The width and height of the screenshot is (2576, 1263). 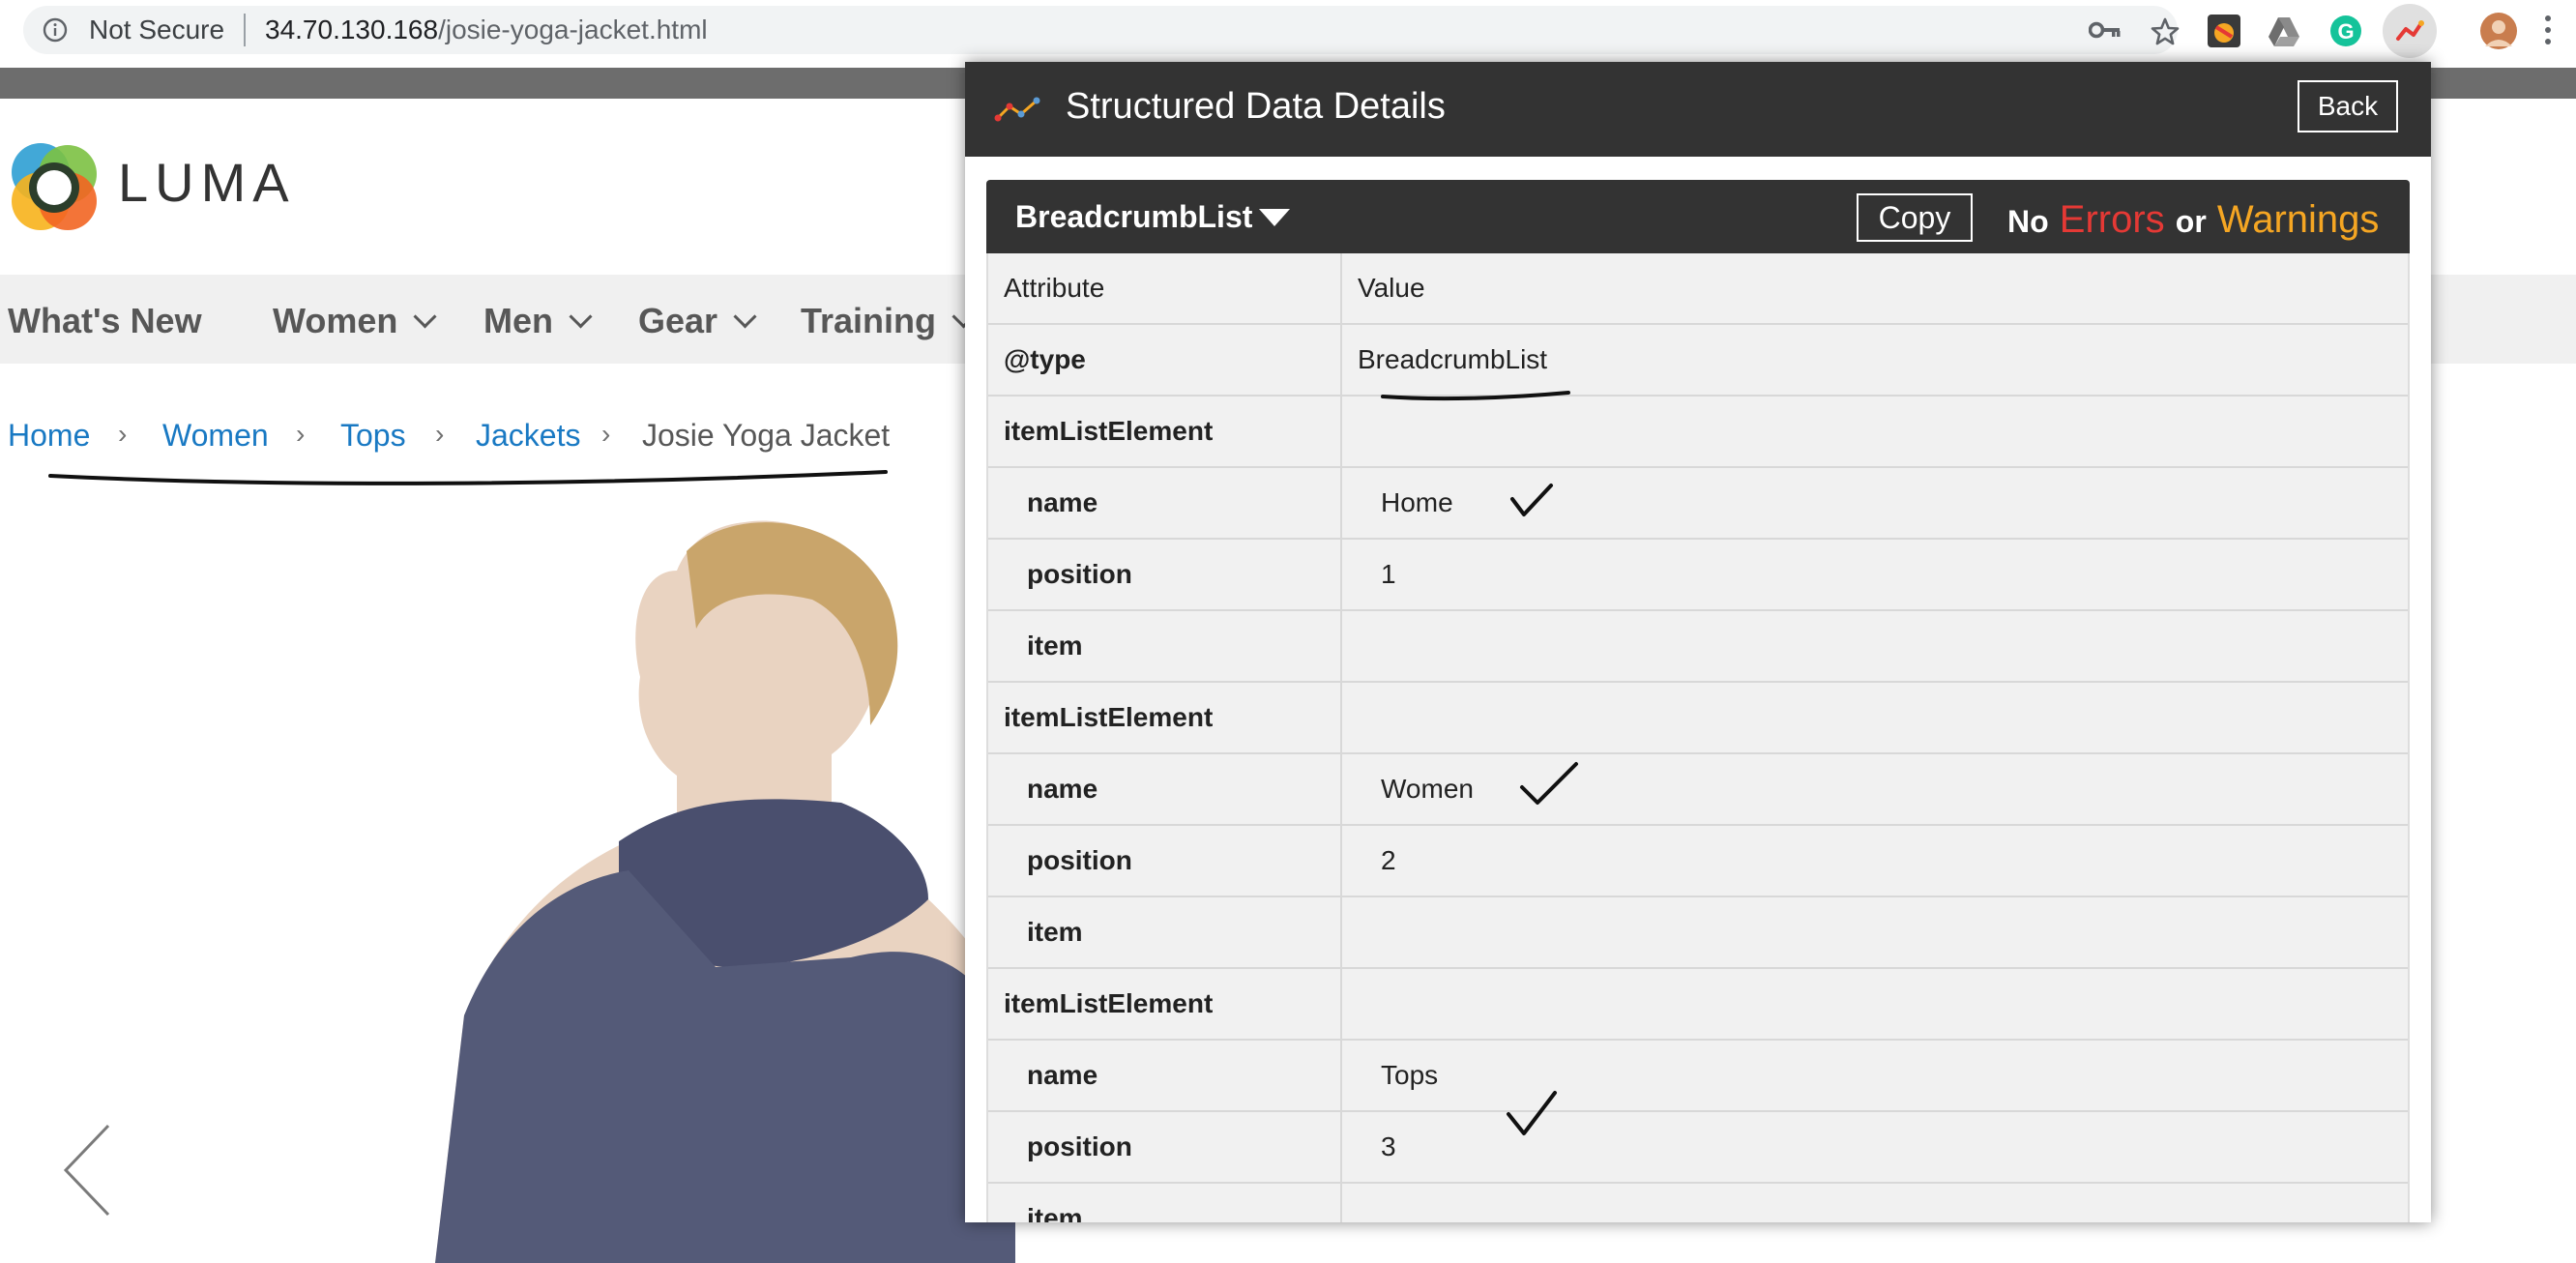 What do you see at coordinates (573, 29) in the screenshot?
I see `url-path: /josie-yoga-jacket.html` at bounding box center [573, 29].